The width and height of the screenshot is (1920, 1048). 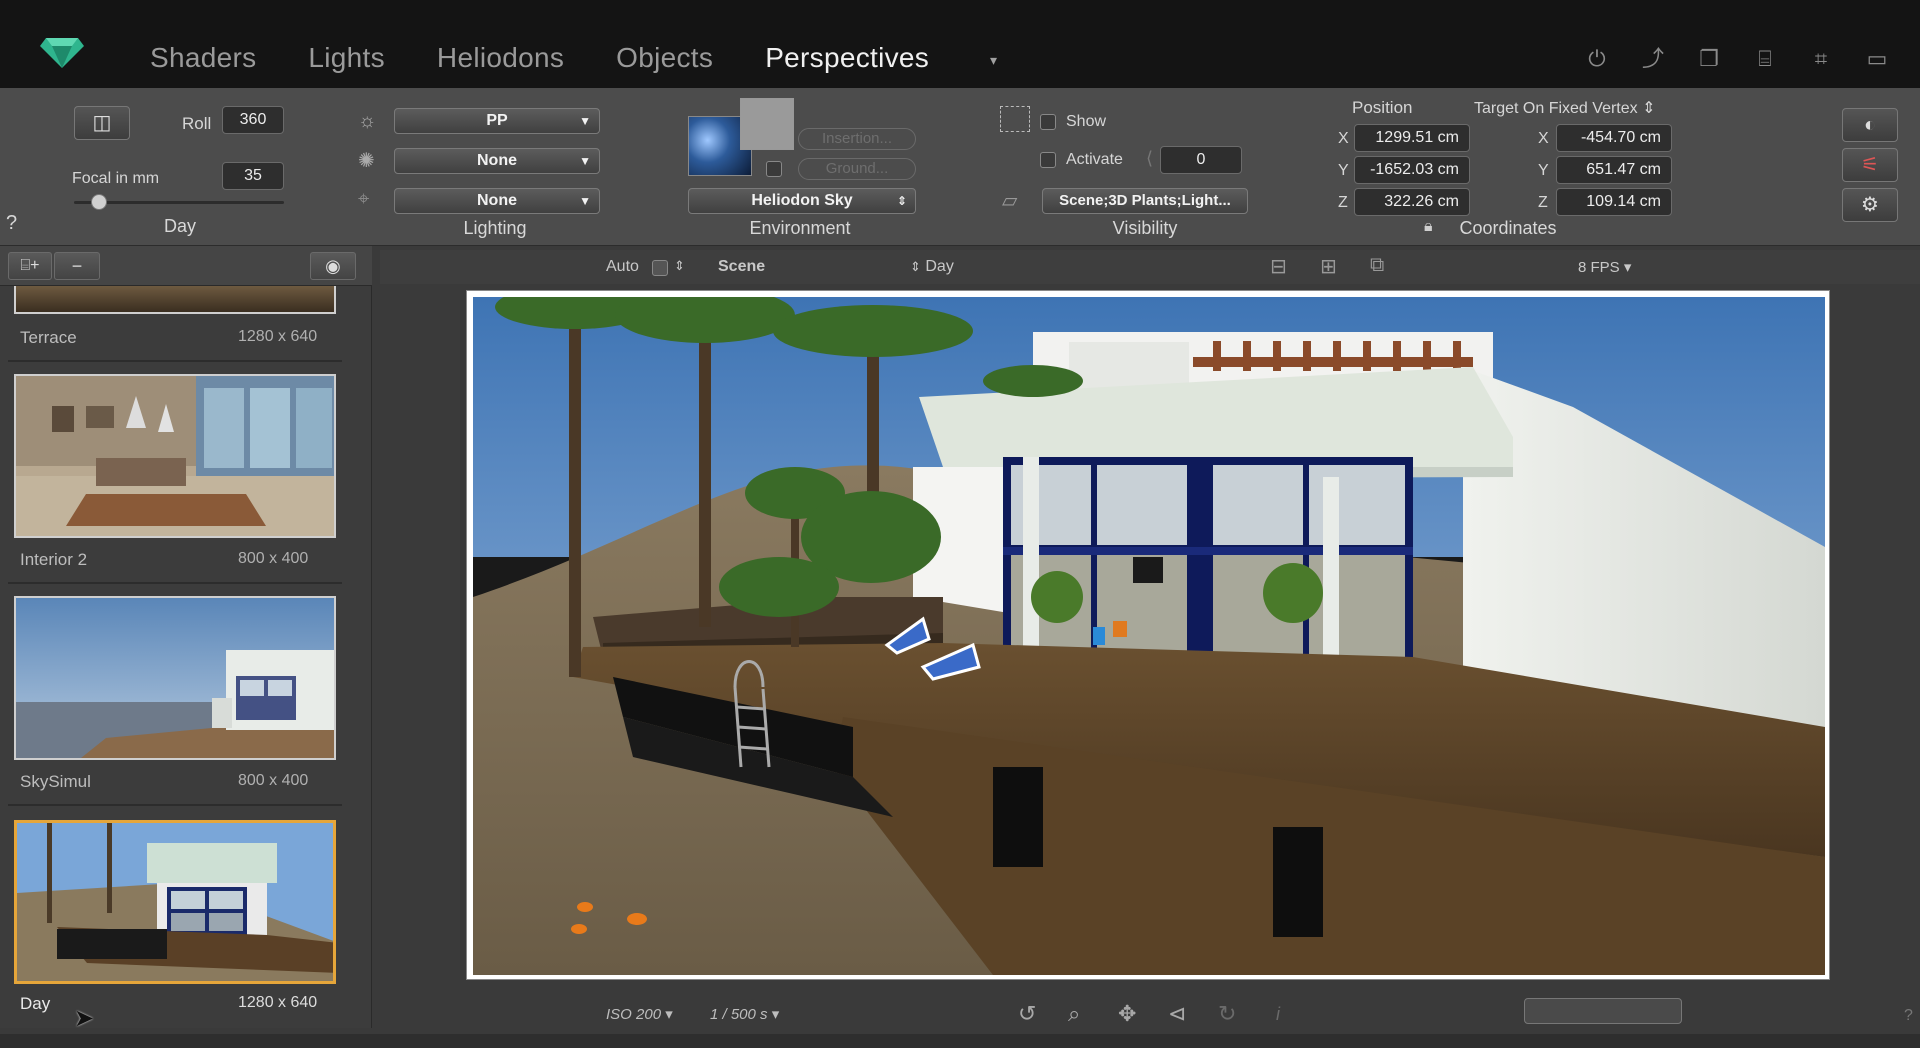 I want to click on add-perspective-camera-icon: ⌸+, so click(x=30, y=266).